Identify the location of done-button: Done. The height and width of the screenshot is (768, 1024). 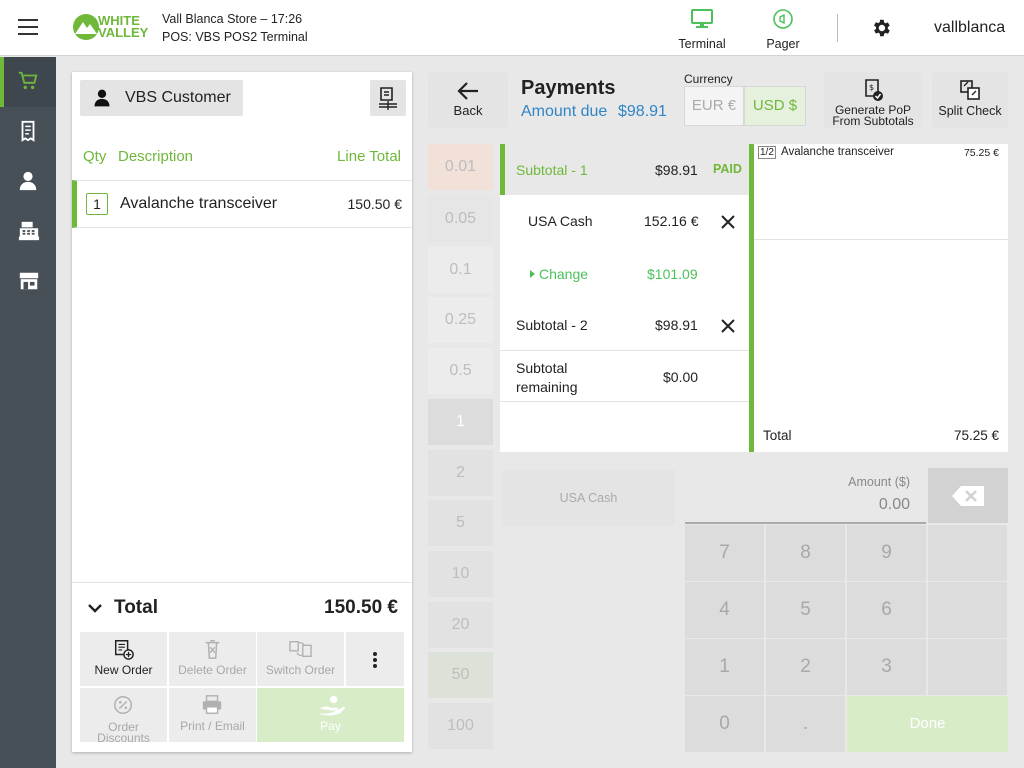
(927, 724).